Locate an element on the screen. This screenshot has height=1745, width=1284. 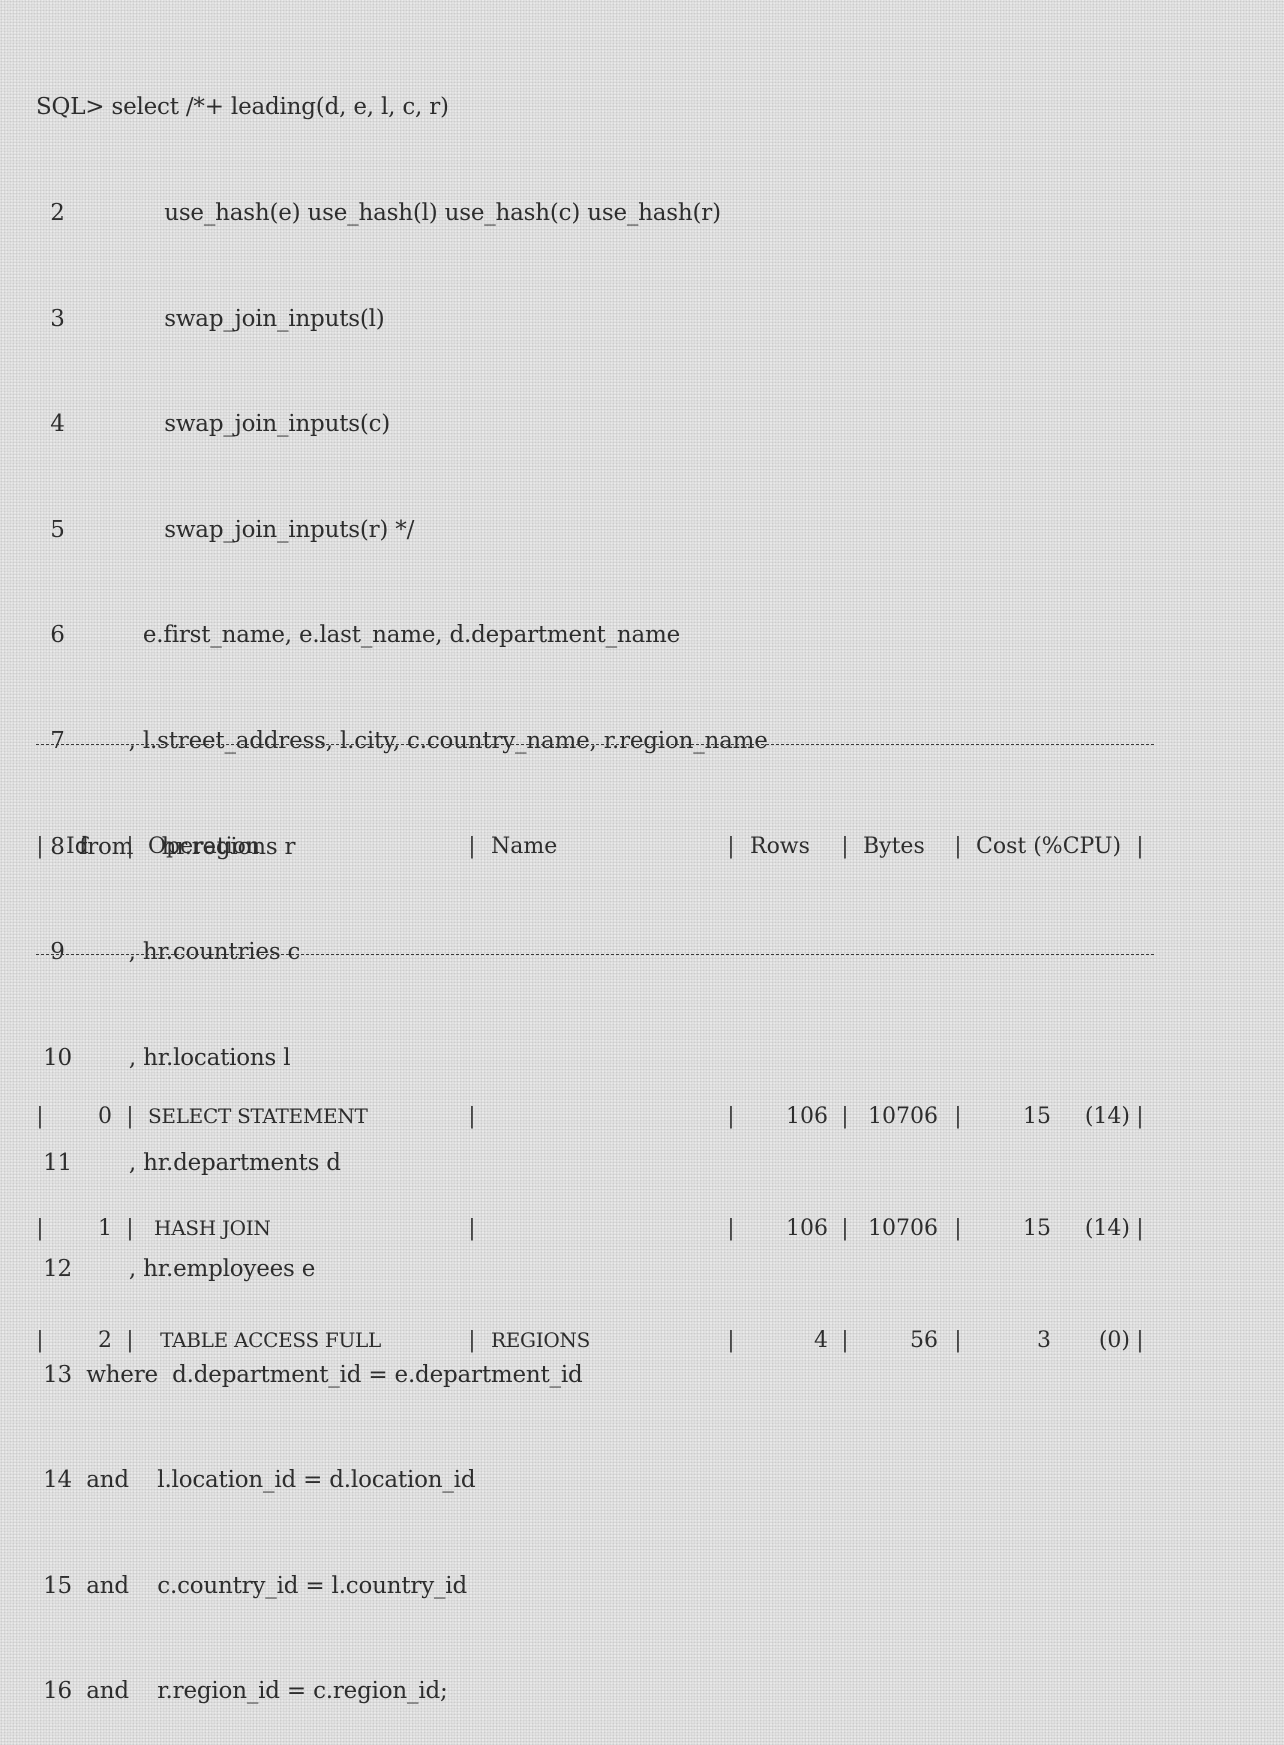
sql-line: 4 swap_join_inputs(c) is located at coordinates (213, 424).